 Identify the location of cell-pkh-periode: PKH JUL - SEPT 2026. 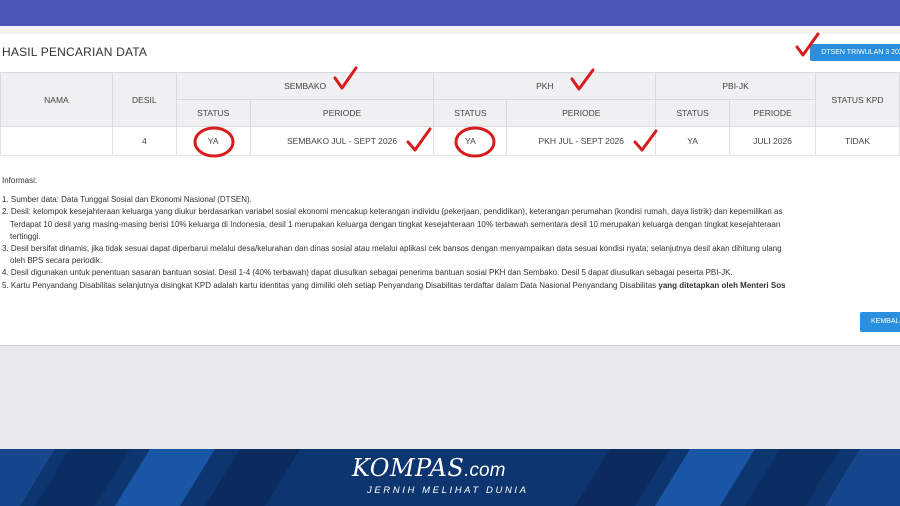
(581, 141).